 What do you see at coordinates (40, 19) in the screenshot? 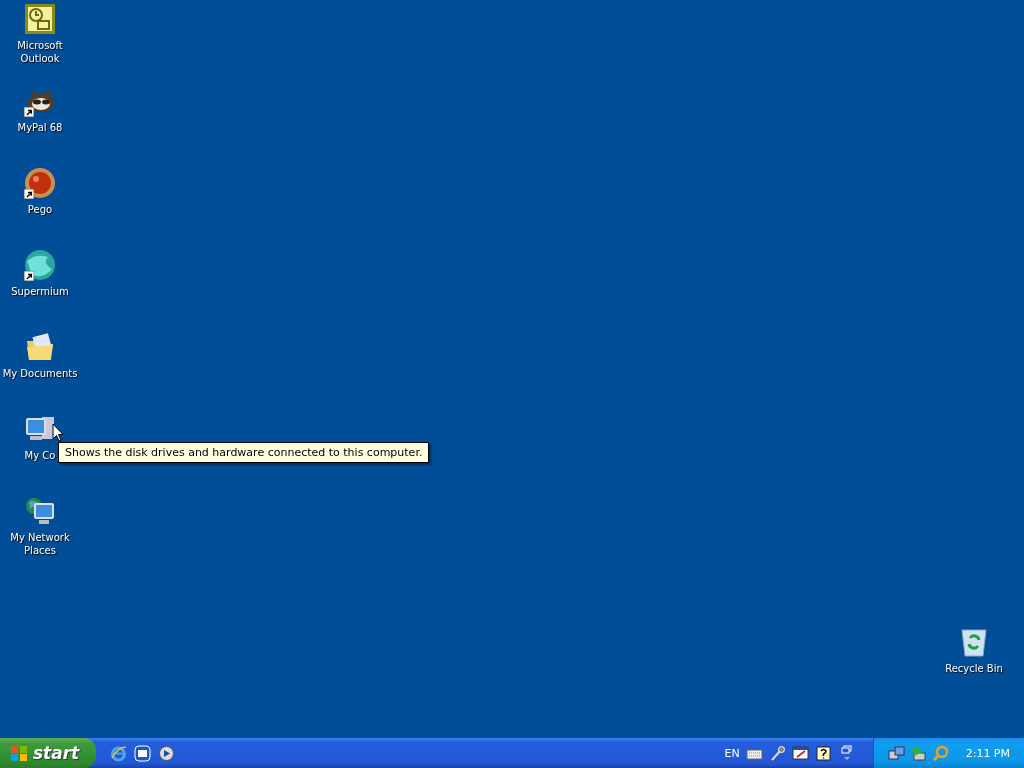
I see `clock-envelope-icon` at bounding box center [40, 19].